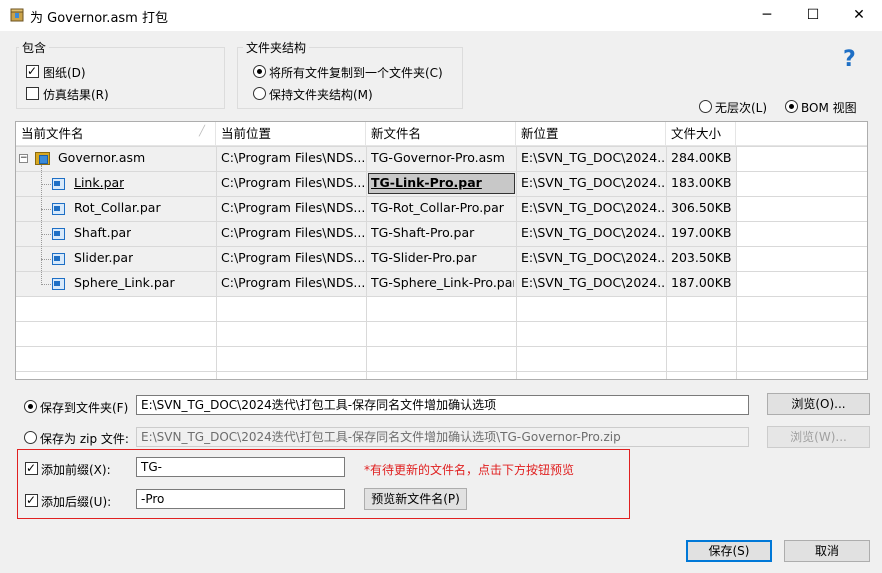  Describe the element at coordinates (103, 258) in the screenshot. I see `row-name: Slider.par` at that location.